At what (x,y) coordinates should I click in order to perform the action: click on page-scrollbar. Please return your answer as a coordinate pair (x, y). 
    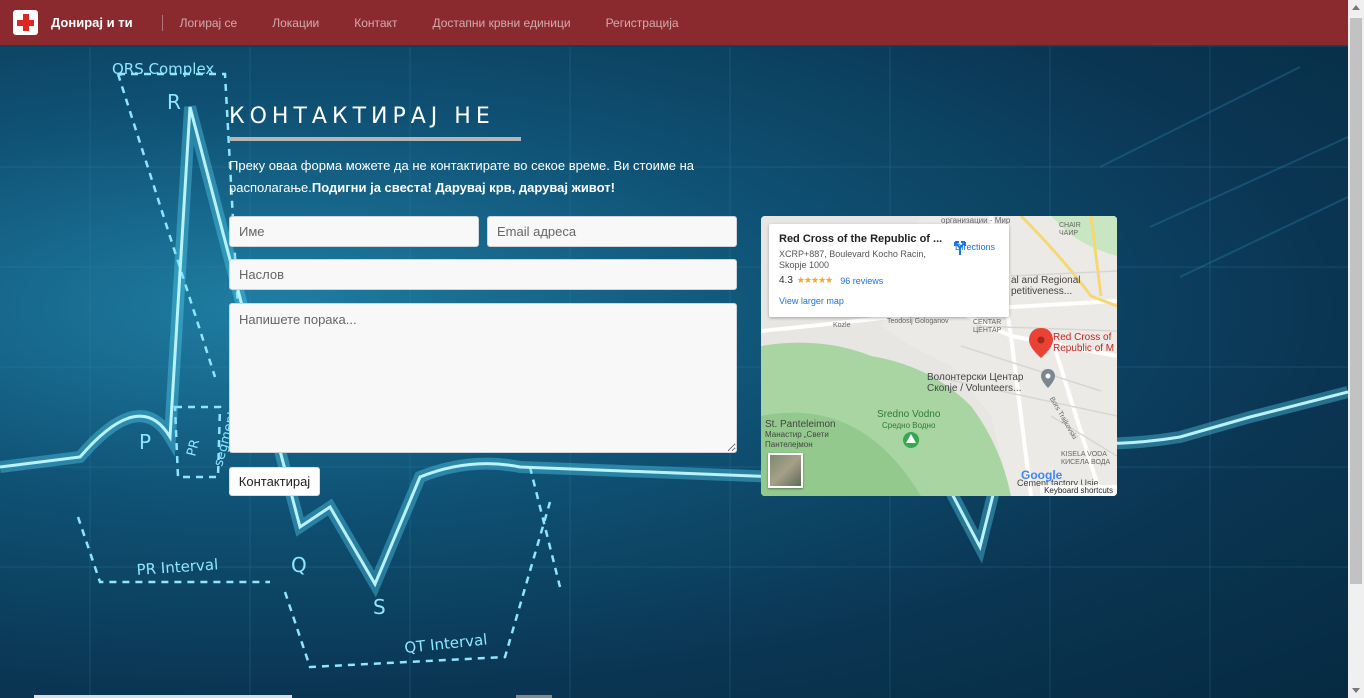
    Looking at the image, I should click on (1356, 349).